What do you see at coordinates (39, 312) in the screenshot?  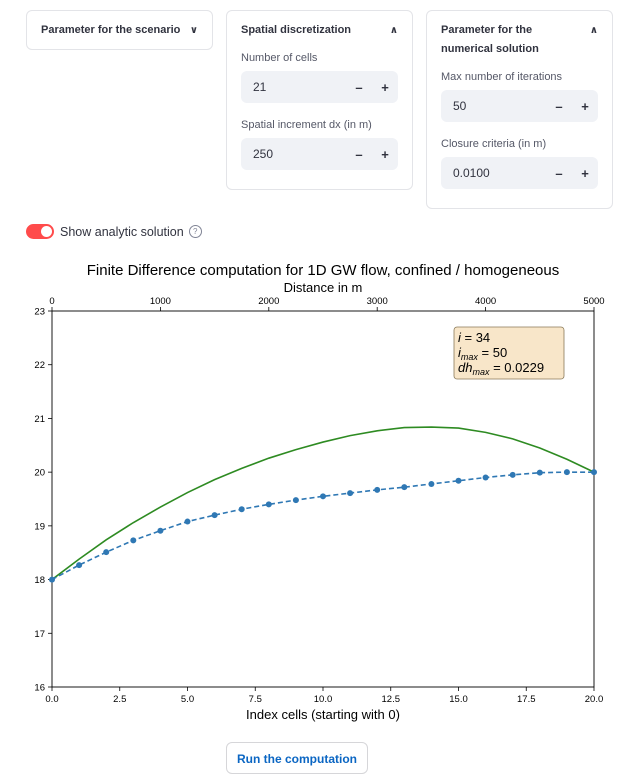 I see `y-tick-label: 23` at bounding box center [39, 312].